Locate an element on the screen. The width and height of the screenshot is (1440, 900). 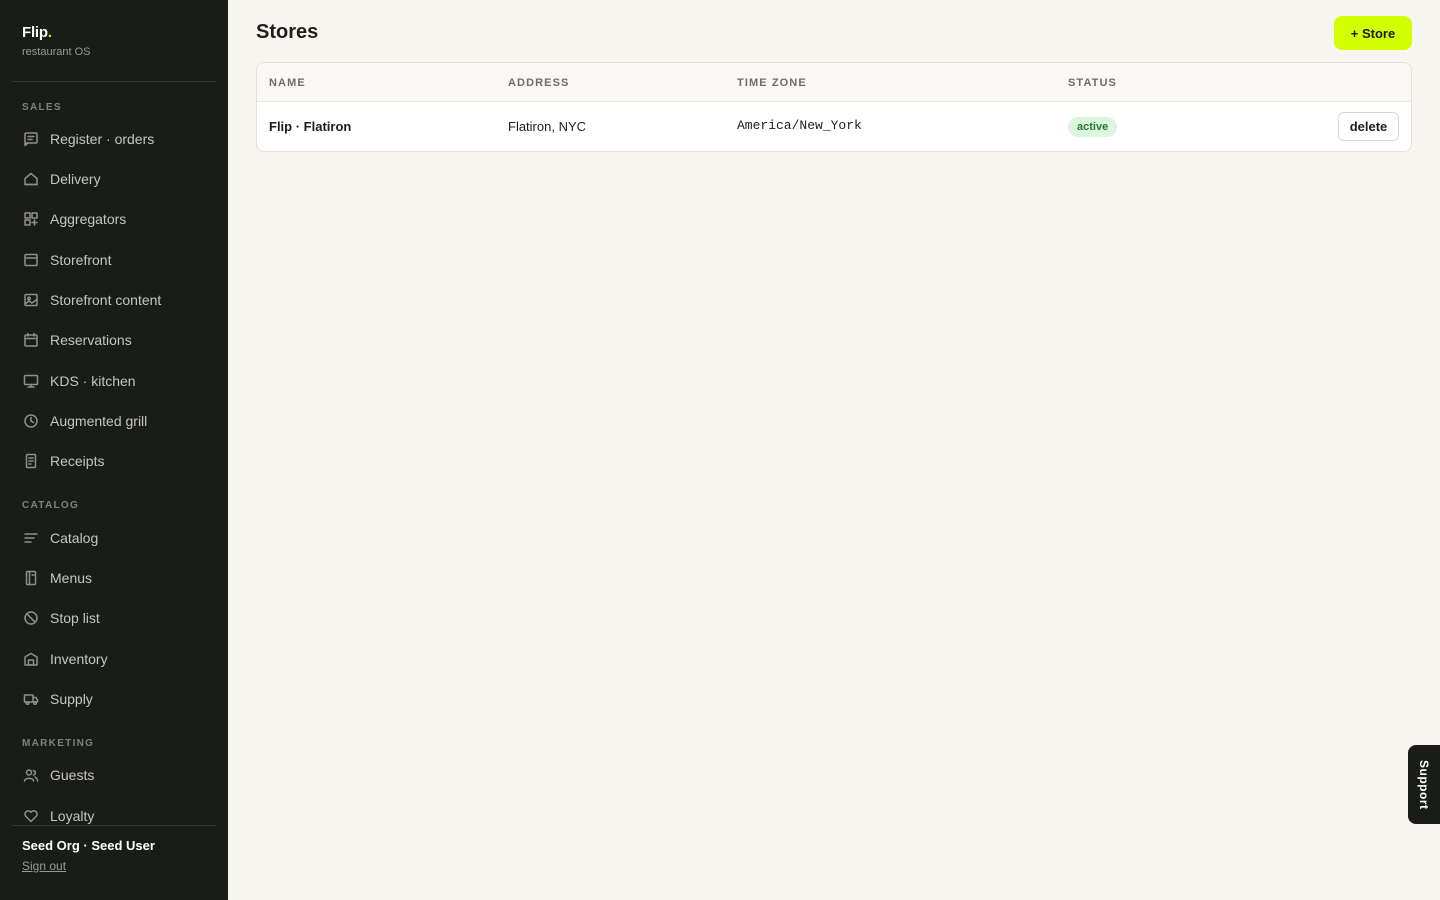
sidebar-item-storefront-content: Storefront content is located at coordinates (114, 300).